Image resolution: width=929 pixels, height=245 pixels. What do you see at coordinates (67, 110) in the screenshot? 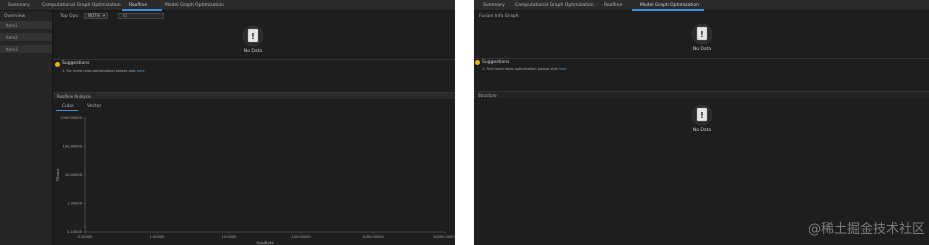
I see `active-subtab-indicator` at bounding box center [67, 110].